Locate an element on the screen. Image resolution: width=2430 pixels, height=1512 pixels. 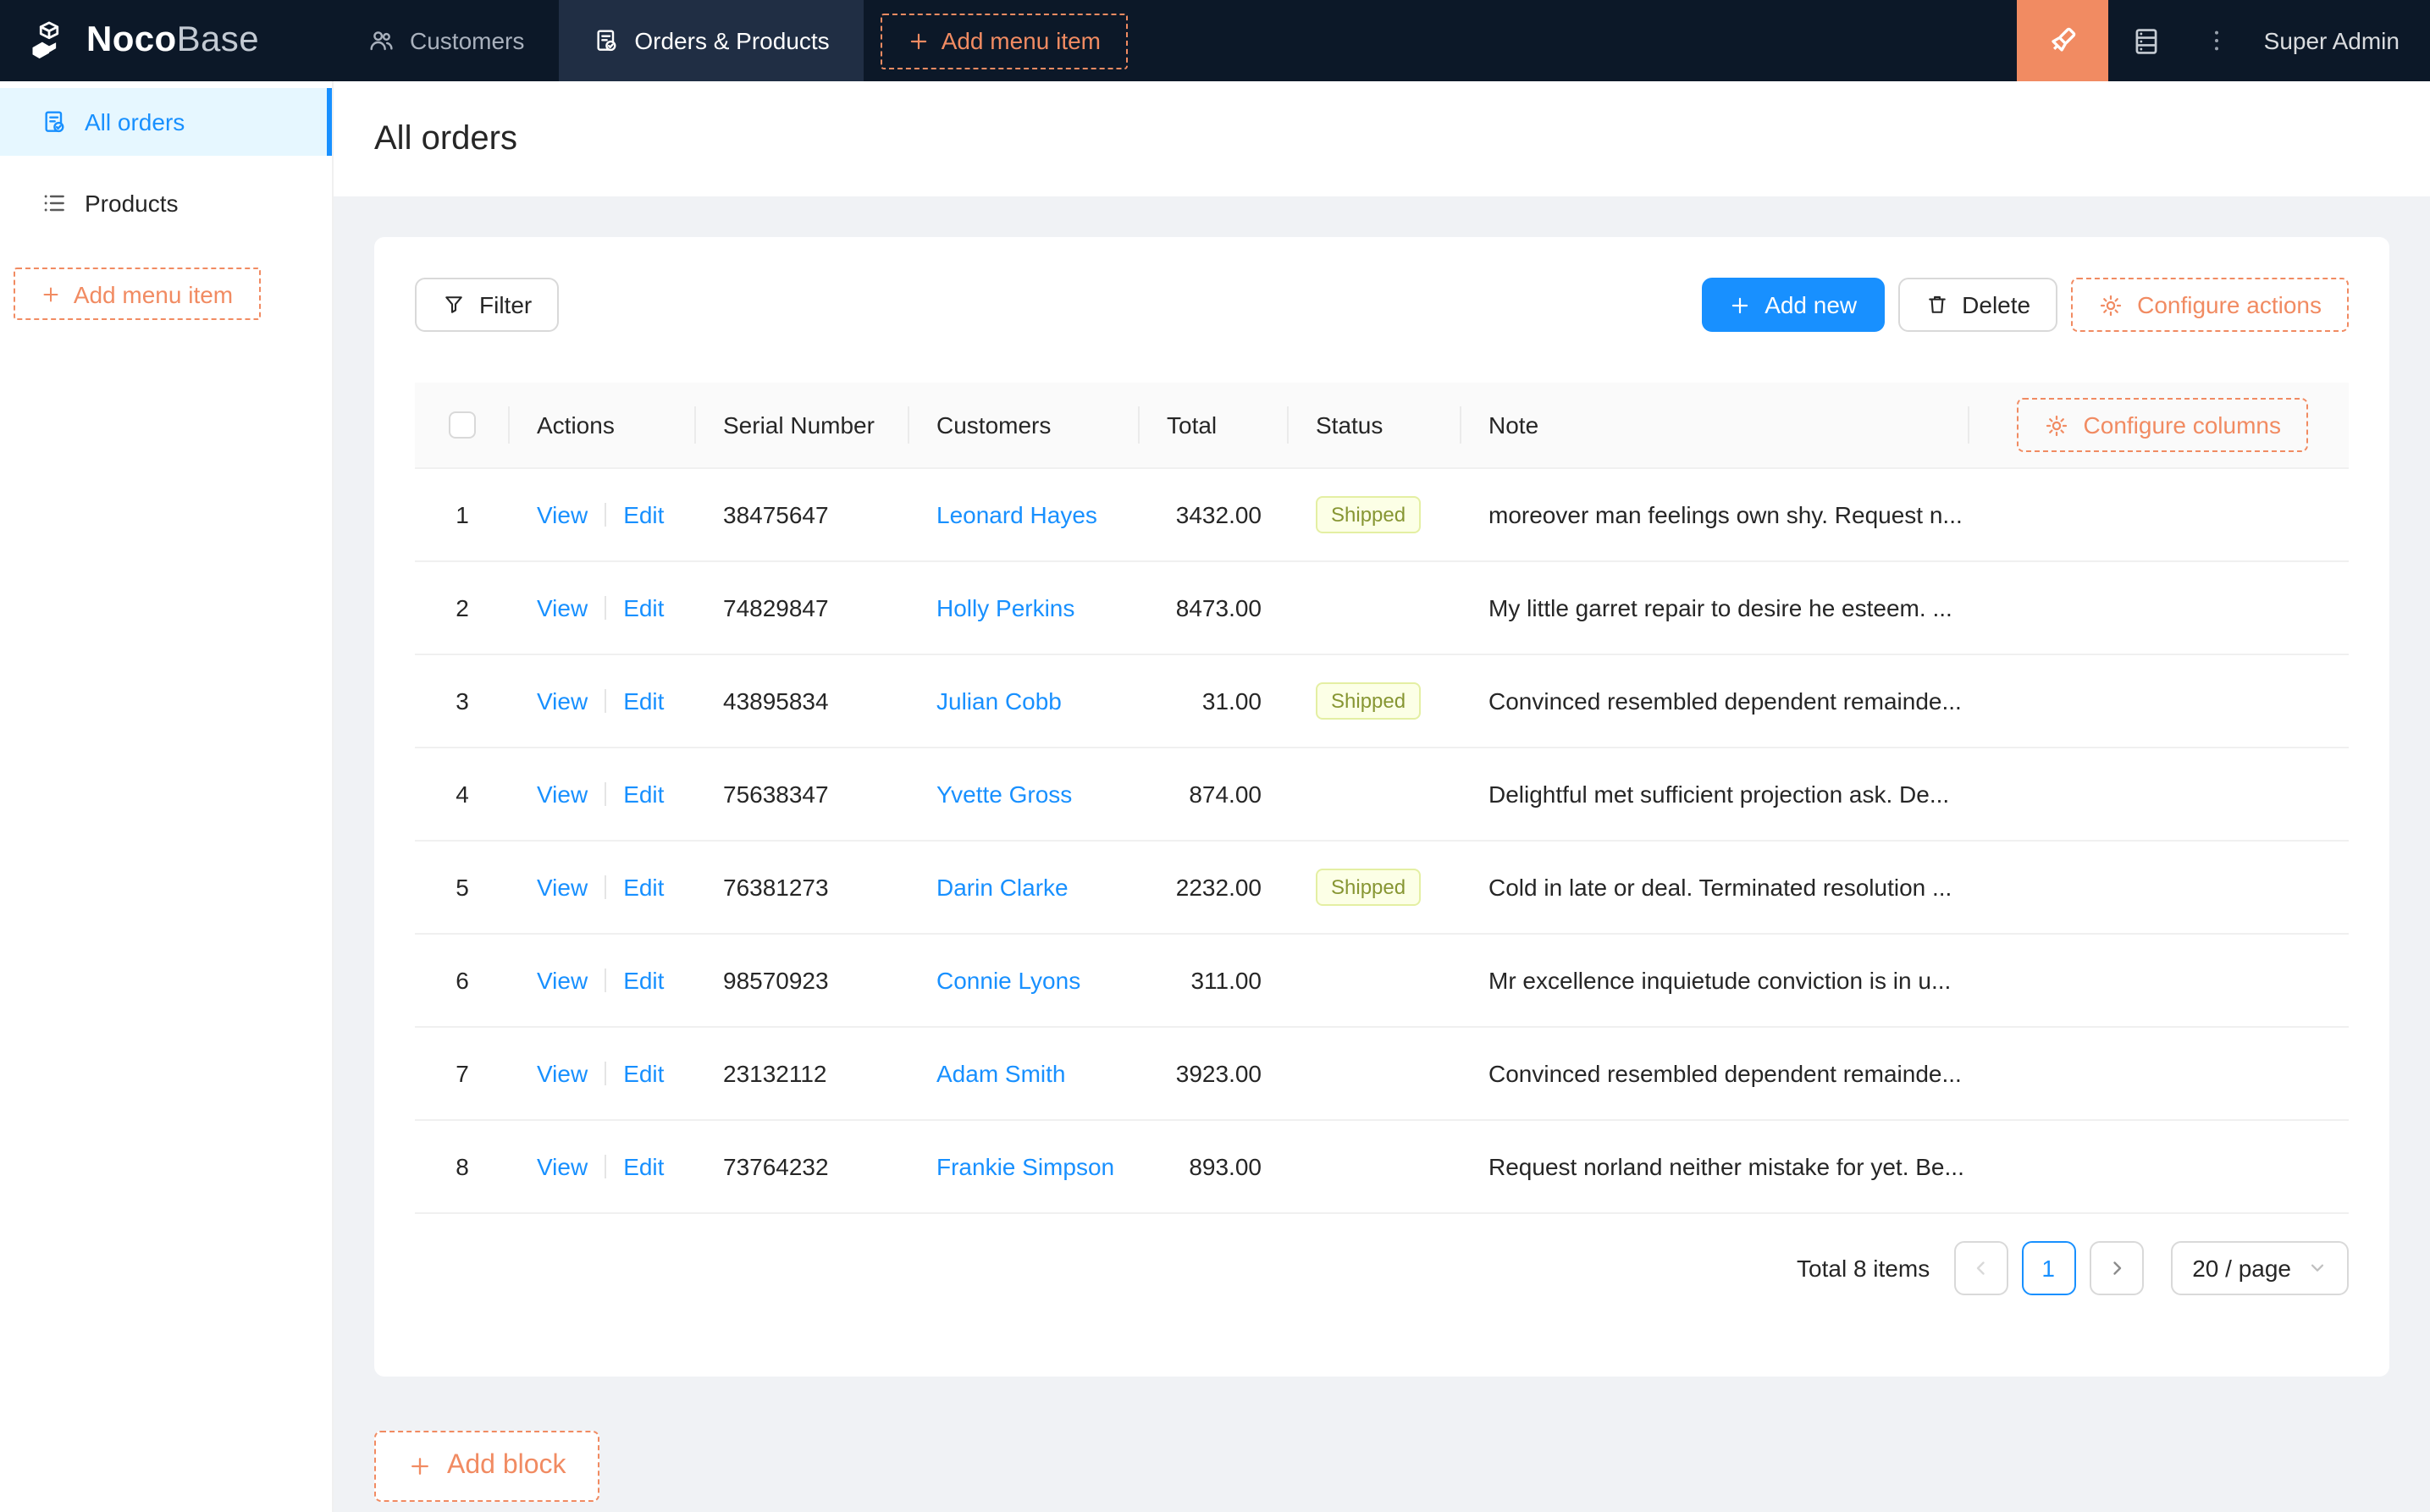
filter-icon is located at coordinates (454, 305).